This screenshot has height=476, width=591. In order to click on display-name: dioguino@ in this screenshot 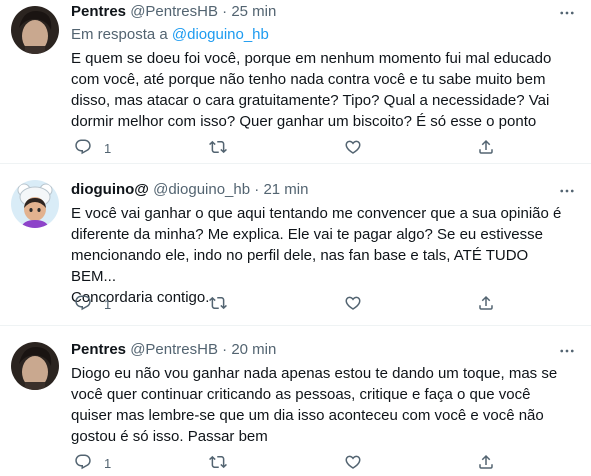, I will do `click(110, 189)`.